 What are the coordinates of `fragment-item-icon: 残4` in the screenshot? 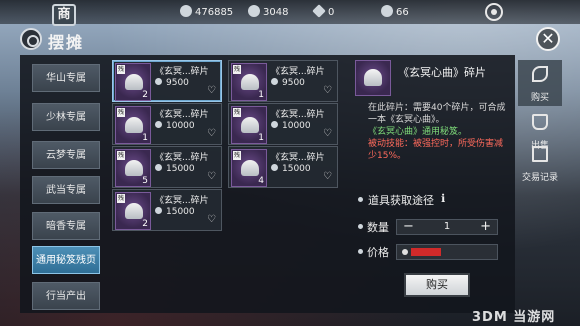 It's located at (249, 168).